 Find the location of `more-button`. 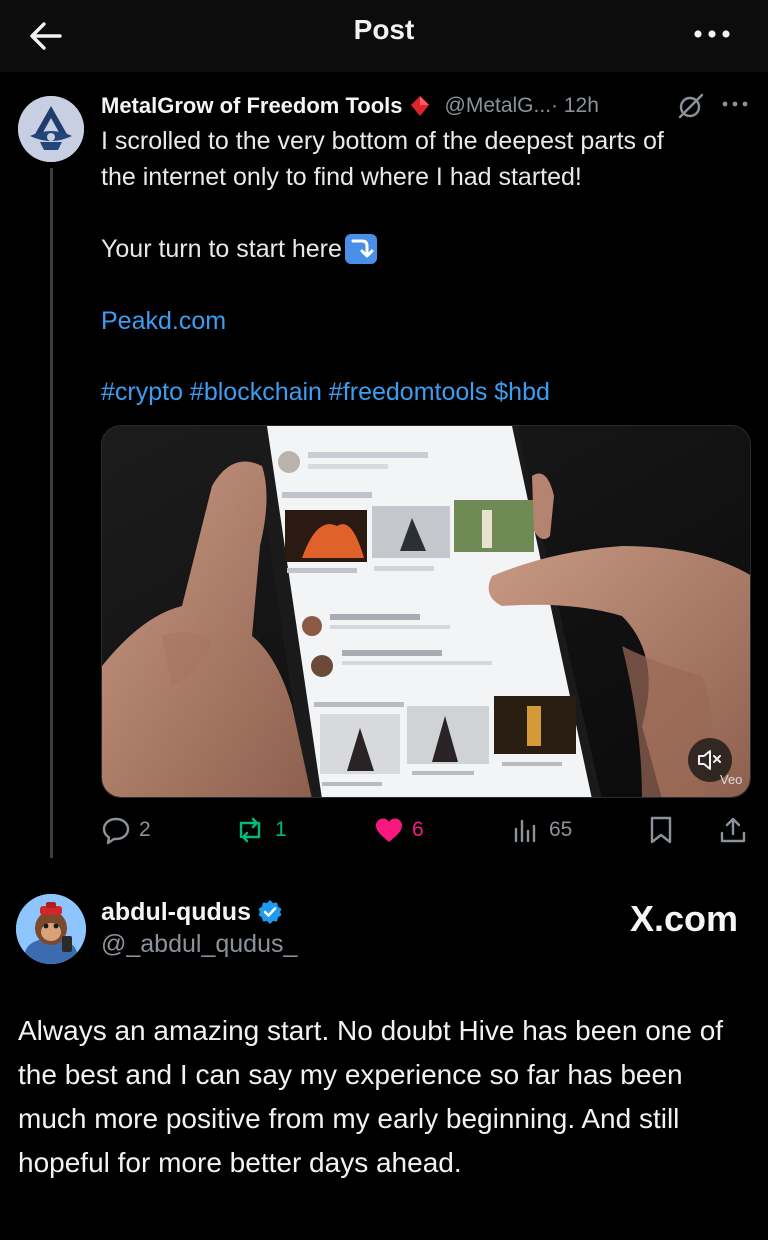

more-button is located at coordinates (712, 34).